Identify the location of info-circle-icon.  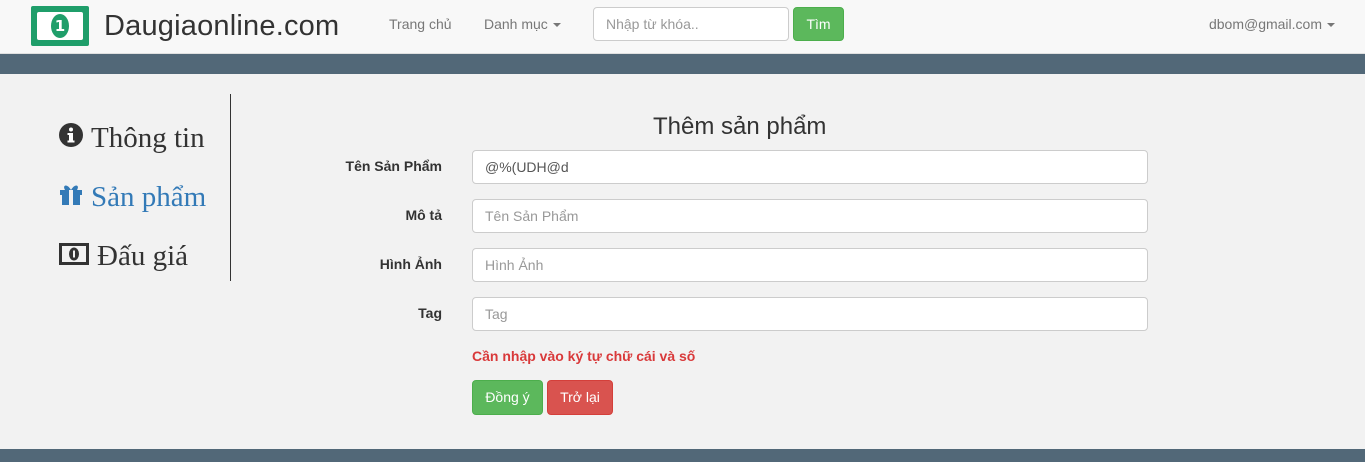
(71, 138).